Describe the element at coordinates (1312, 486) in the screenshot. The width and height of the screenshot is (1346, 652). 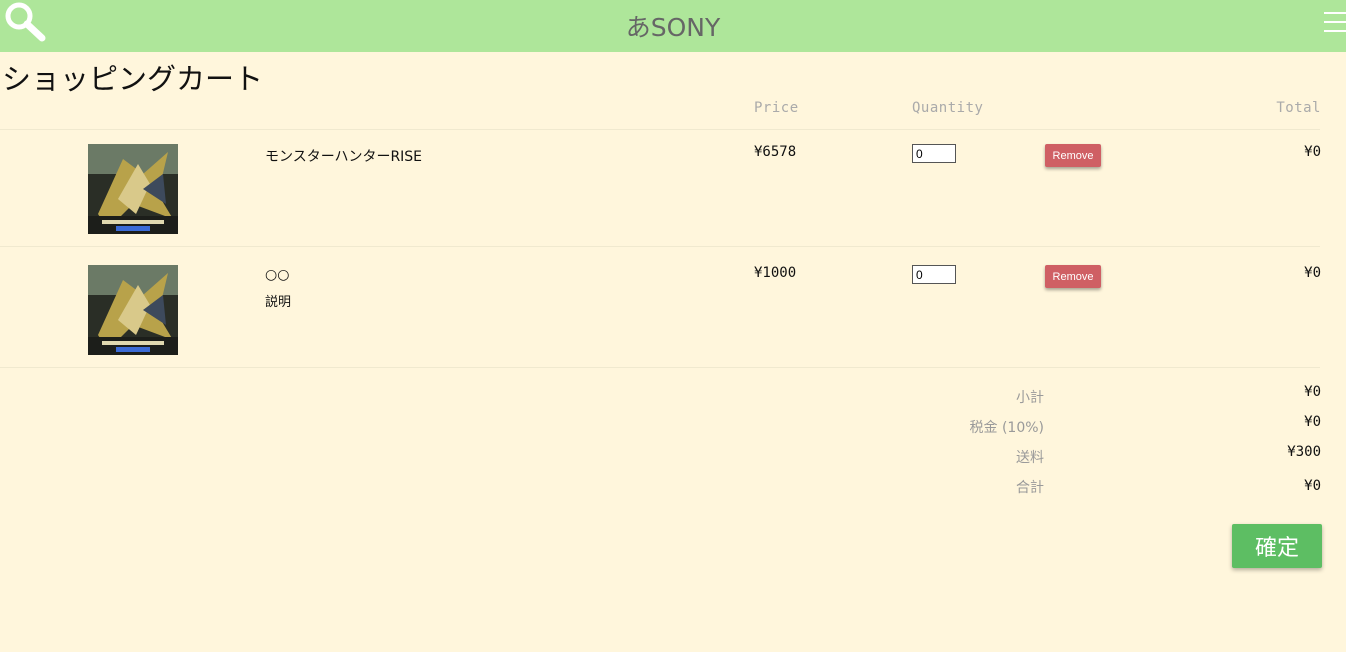
I see `grand-total-value: ¥0` at that location.